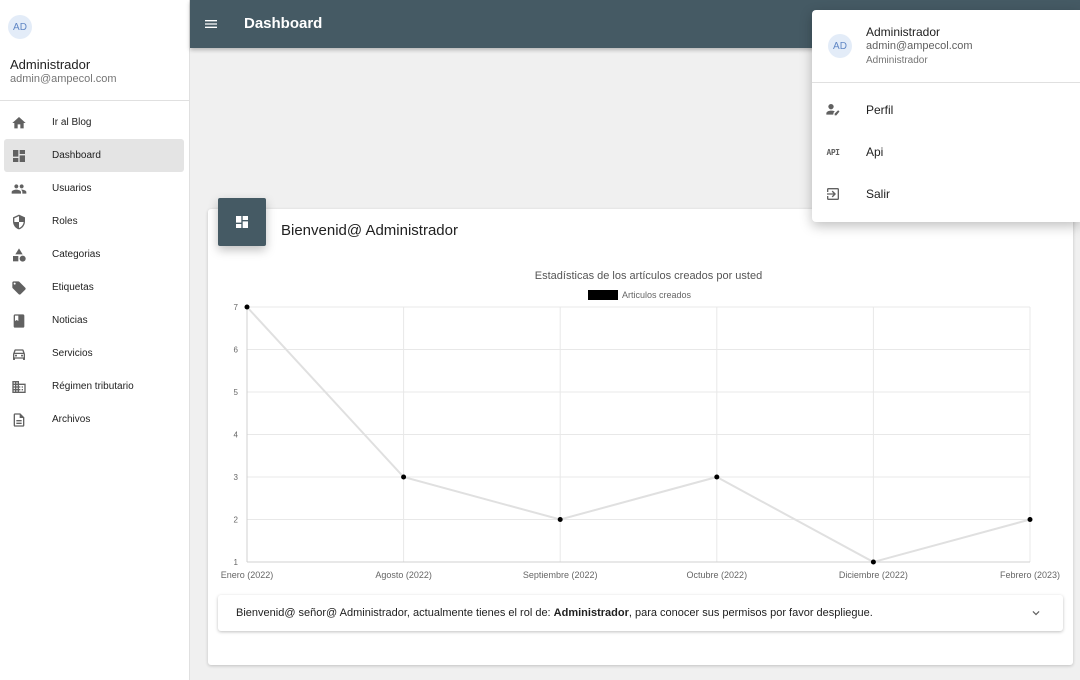  What do you see at coordinates (73, 287) in the screenshot?
I see `sidebar-item-label: Etiquetas` at bounding box center [73, 287].